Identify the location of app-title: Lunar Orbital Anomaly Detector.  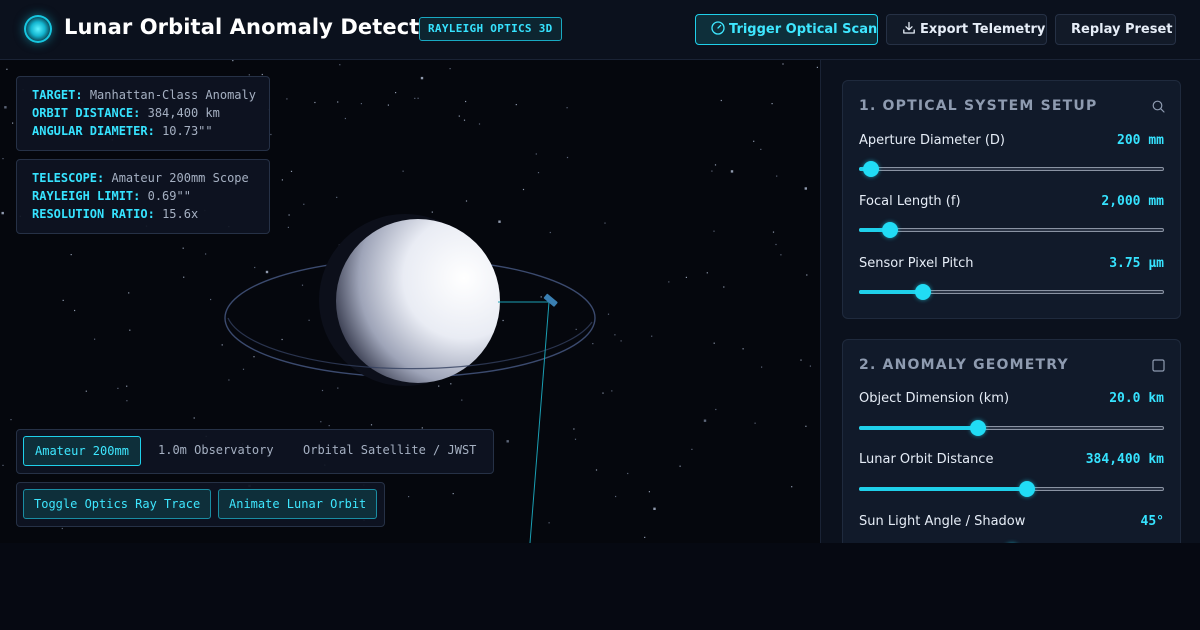
(254, 27).